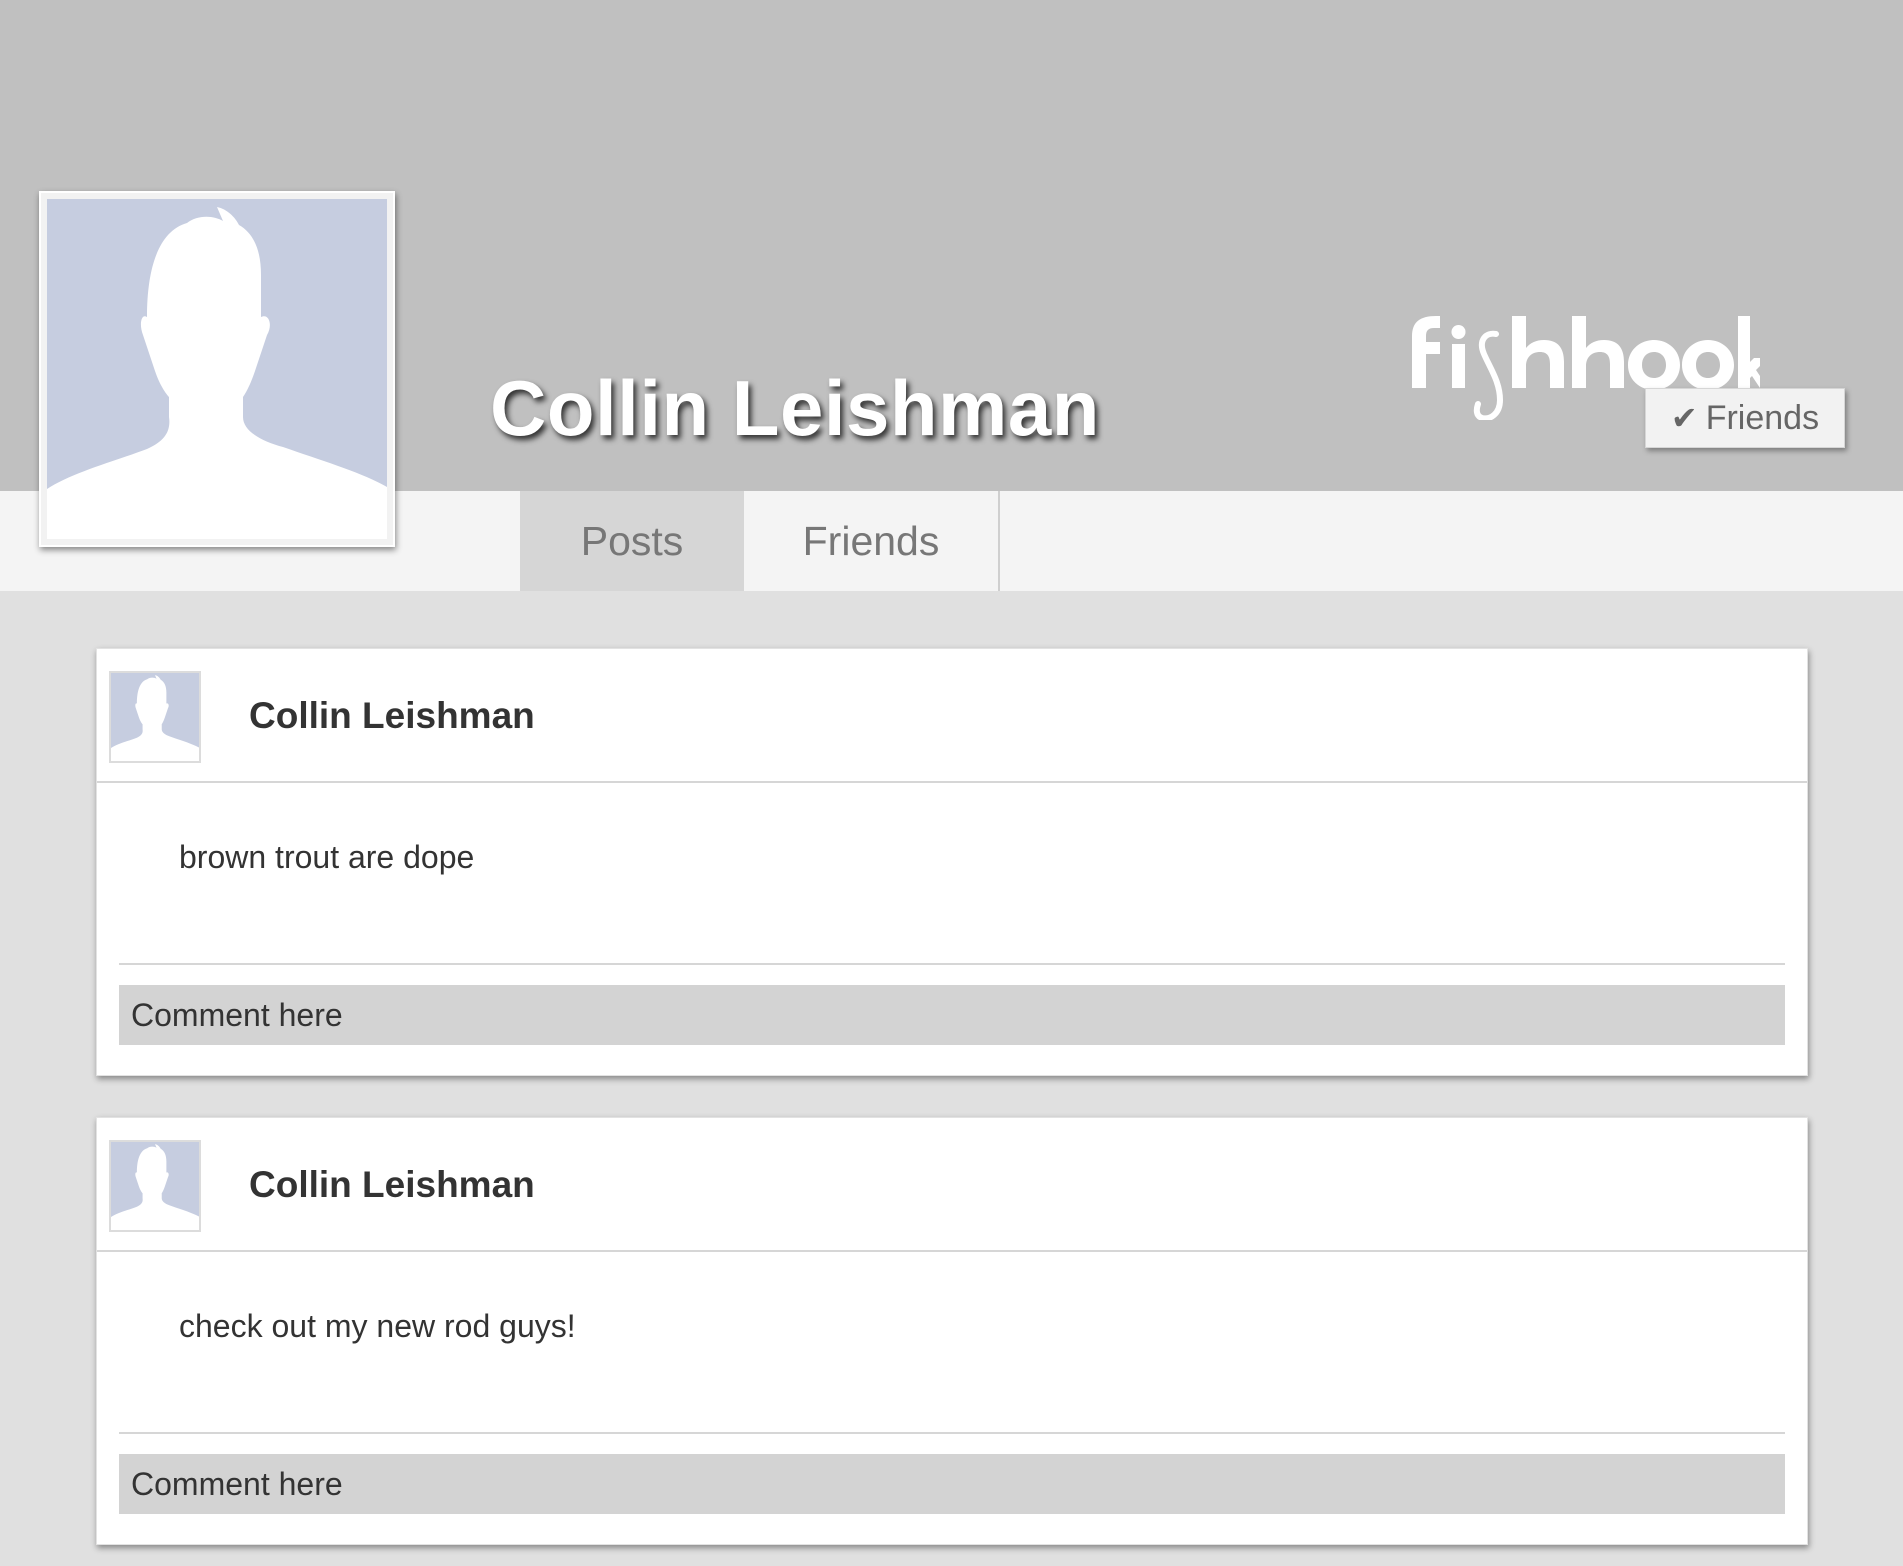 The width and height of the screenshot is (1903, 1566). Describe the element at coordinates (1762, 417) in the screenshot. I see `friends-button-label: Friends` at that location.